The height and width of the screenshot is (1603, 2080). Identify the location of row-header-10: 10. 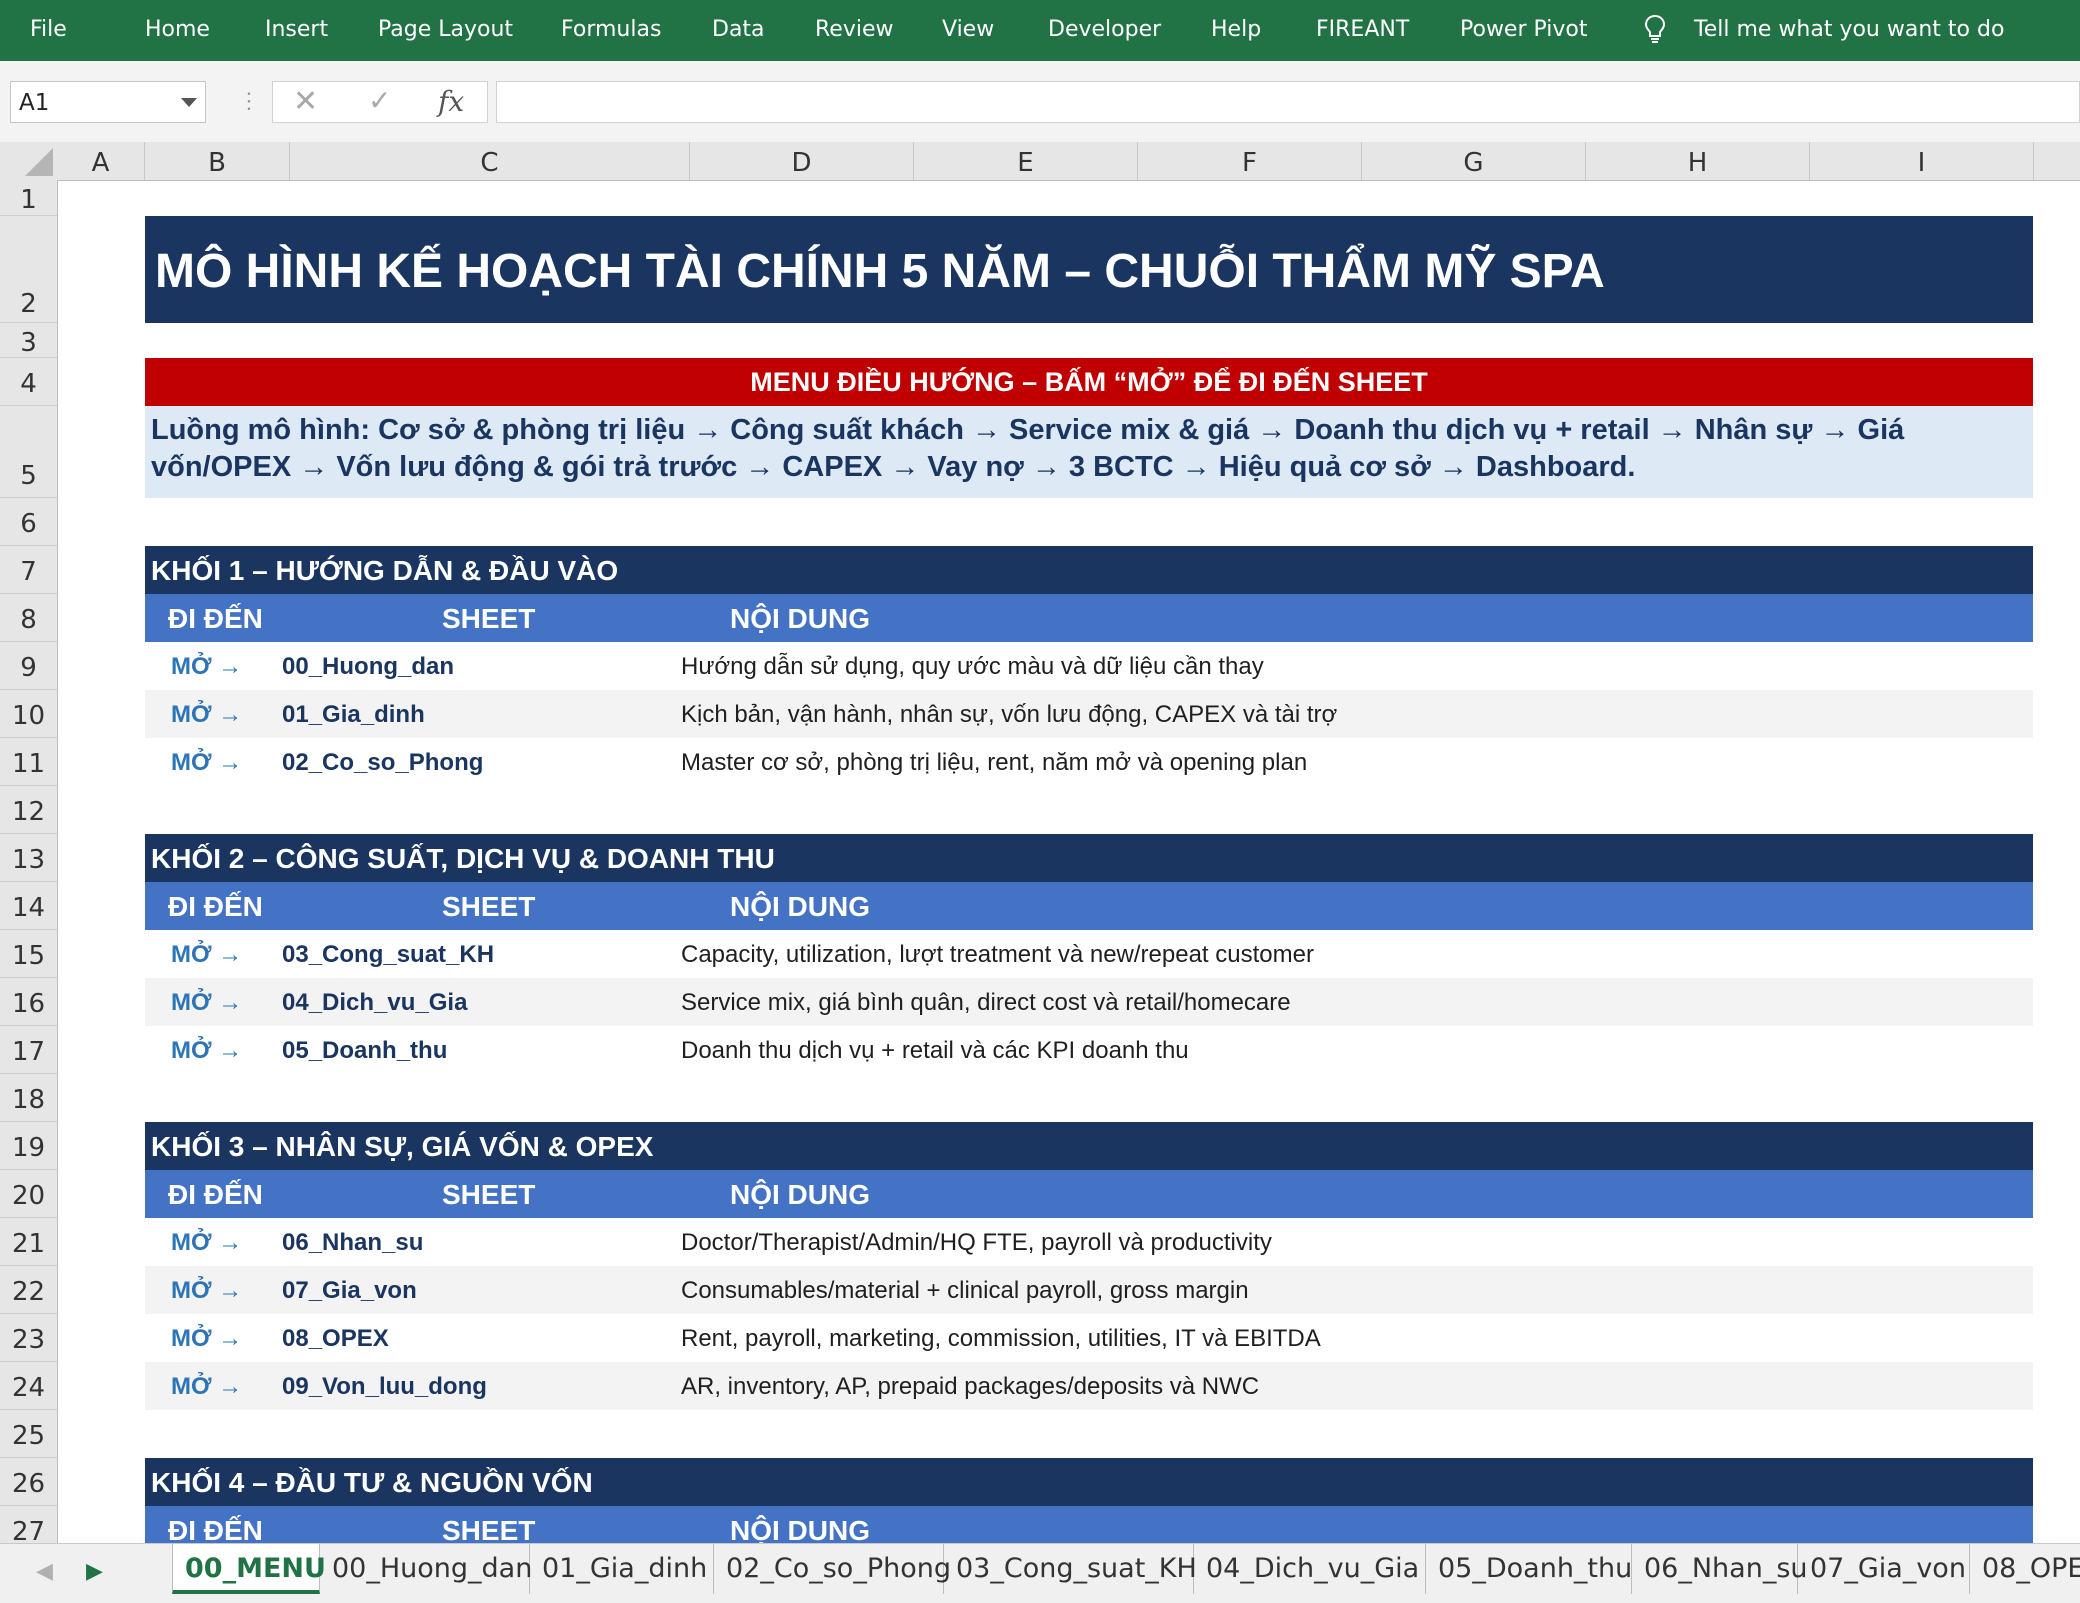
(28, 714).